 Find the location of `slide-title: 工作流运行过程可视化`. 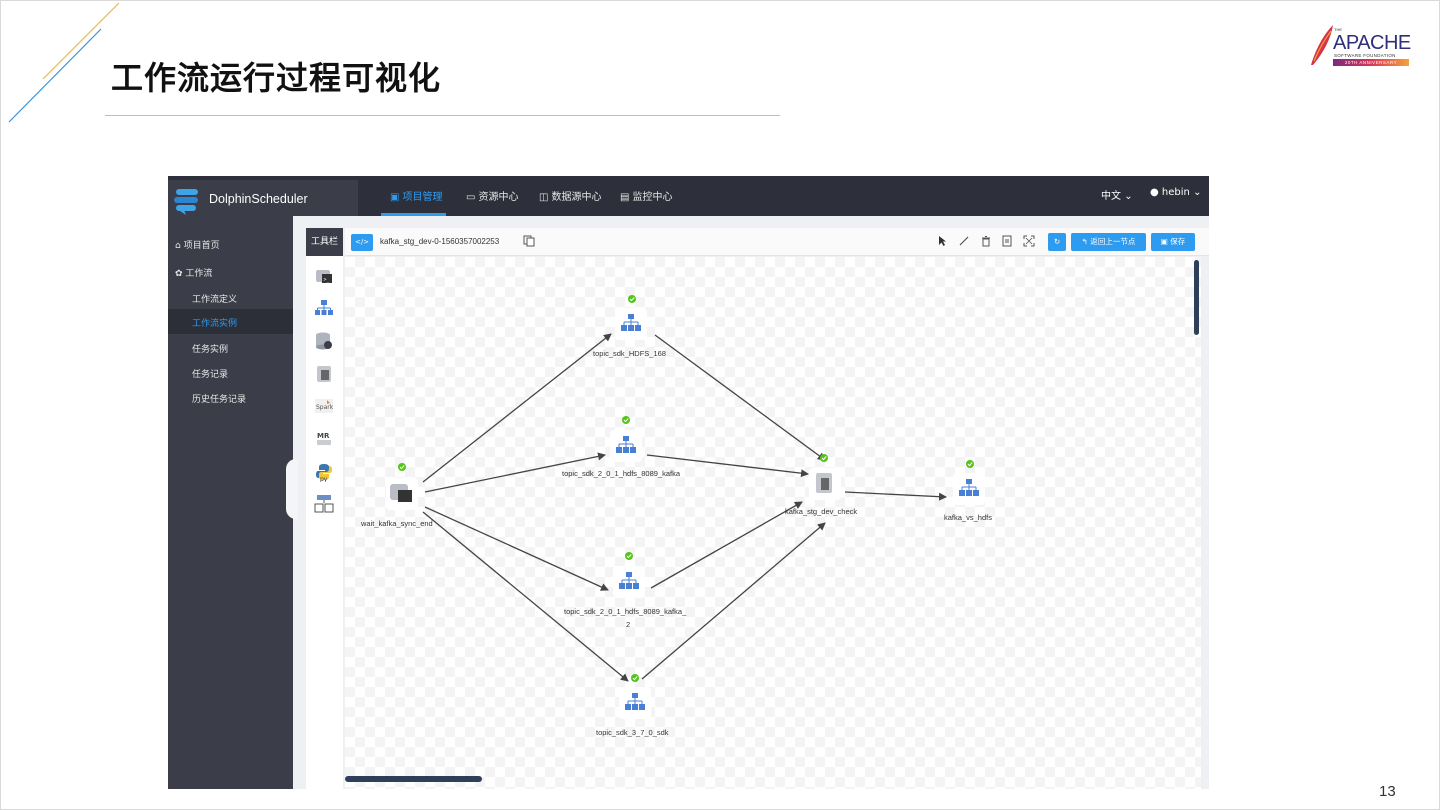

slide-title: 工作流运行过程可视化 is located at coordinates (276, 78).